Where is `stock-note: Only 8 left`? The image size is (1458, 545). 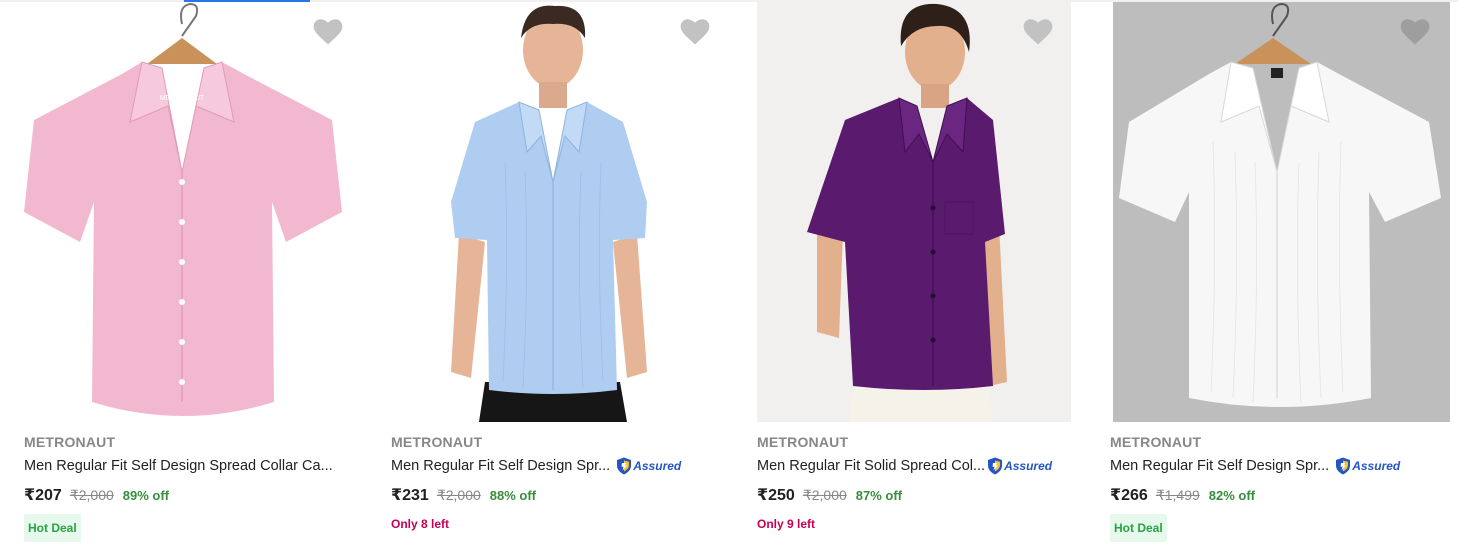
stock-note: Only 8 left is located at coordinates (420, 524).